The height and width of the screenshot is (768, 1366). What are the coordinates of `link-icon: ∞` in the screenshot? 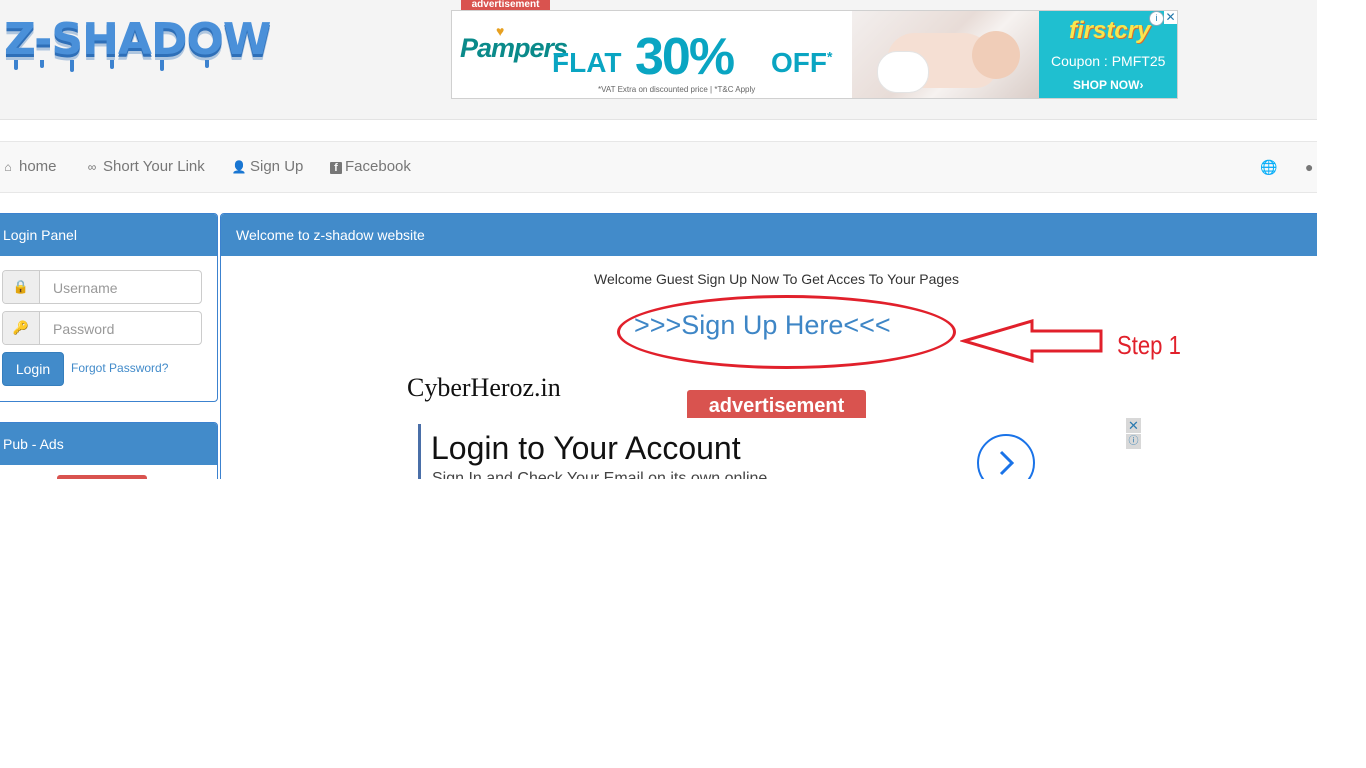 It's located at (92, 167).